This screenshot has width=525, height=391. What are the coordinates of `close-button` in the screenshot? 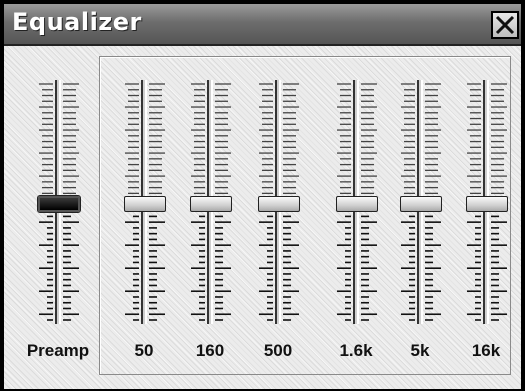 It's located at (505, 25).